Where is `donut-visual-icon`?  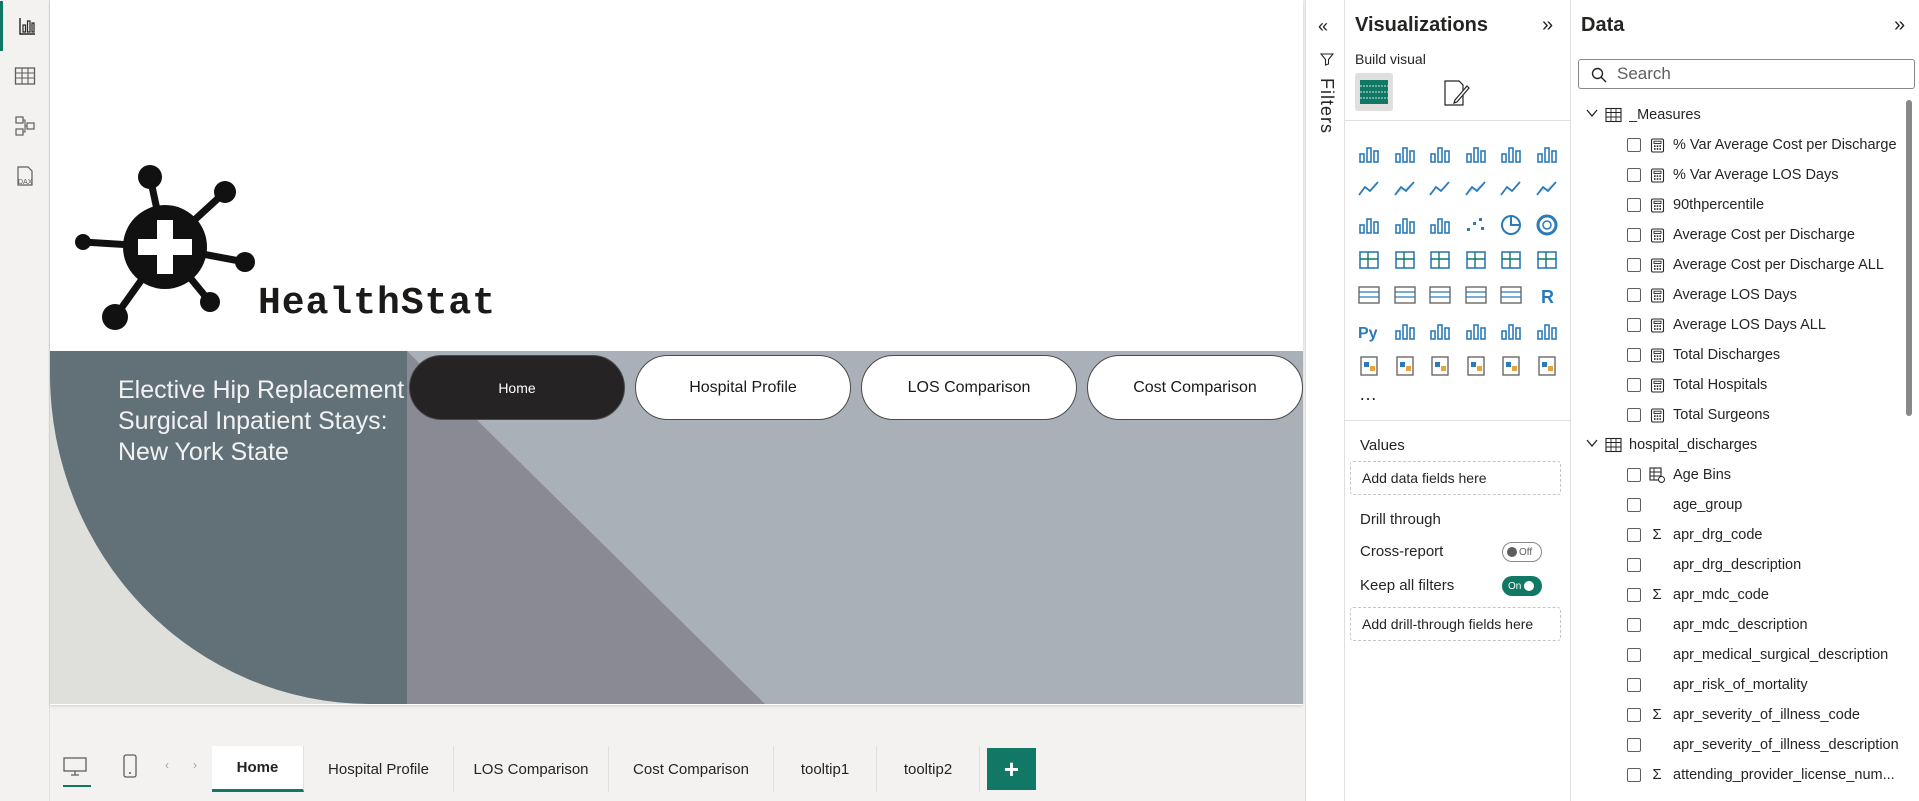
donut-visual-icon is located at coordinates (1547, 225).